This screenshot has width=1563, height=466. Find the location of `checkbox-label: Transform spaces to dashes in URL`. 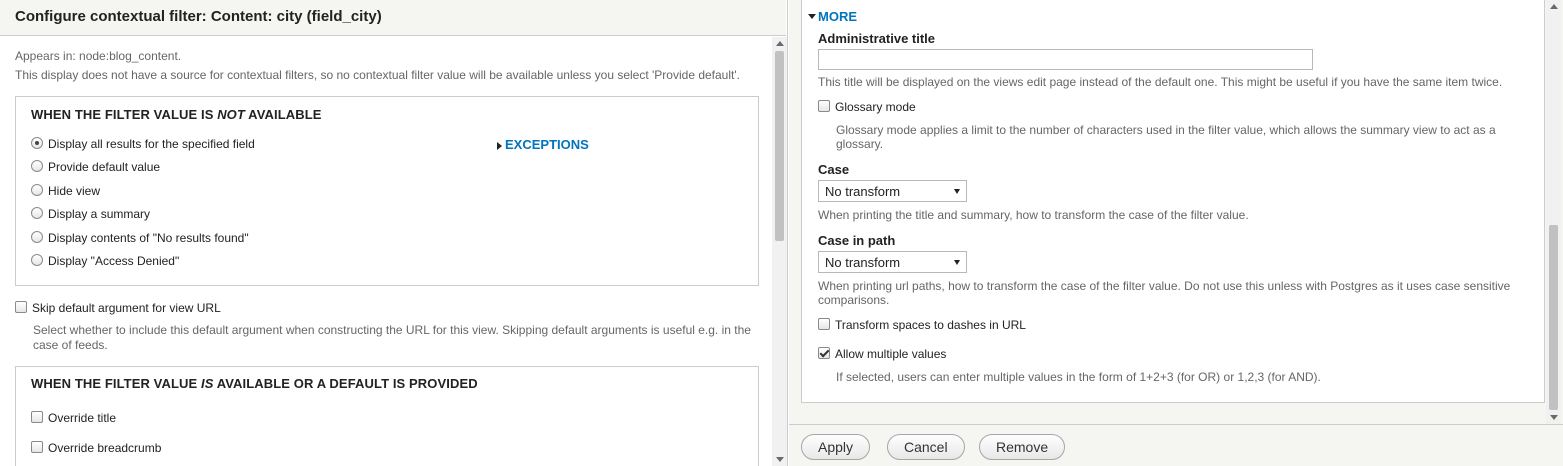

checkbox-label: Transform spaces to dashes in URL is located at coordinates (930, 325).